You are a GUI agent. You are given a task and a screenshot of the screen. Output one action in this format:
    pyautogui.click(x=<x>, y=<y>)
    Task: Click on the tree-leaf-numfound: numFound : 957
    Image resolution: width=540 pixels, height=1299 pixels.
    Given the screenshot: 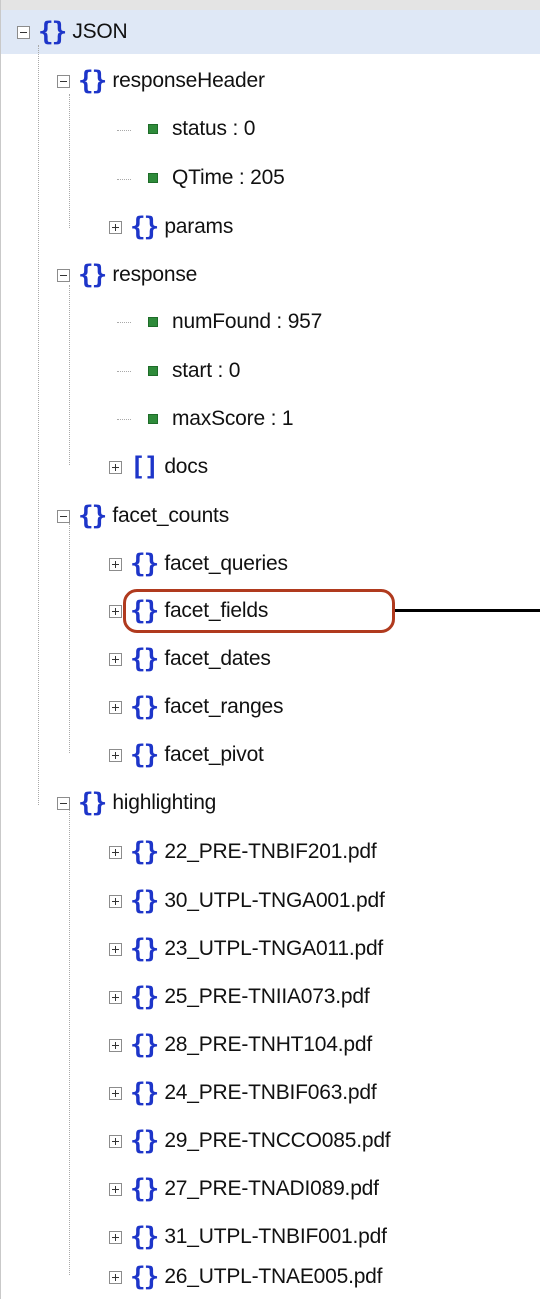 What is the action you would take?
    pyautogui.click(x=235, y=322)
    